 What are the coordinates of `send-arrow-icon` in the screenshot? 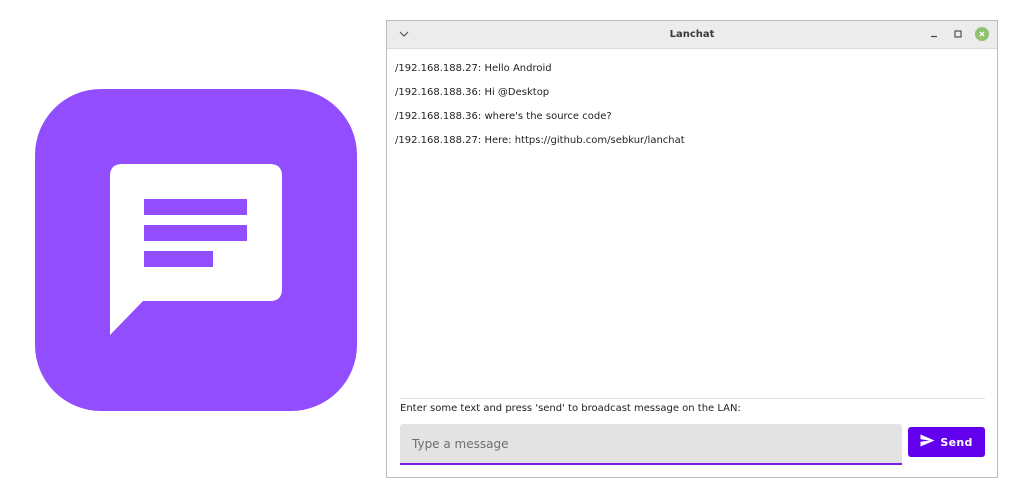 It's located at (927, 442).